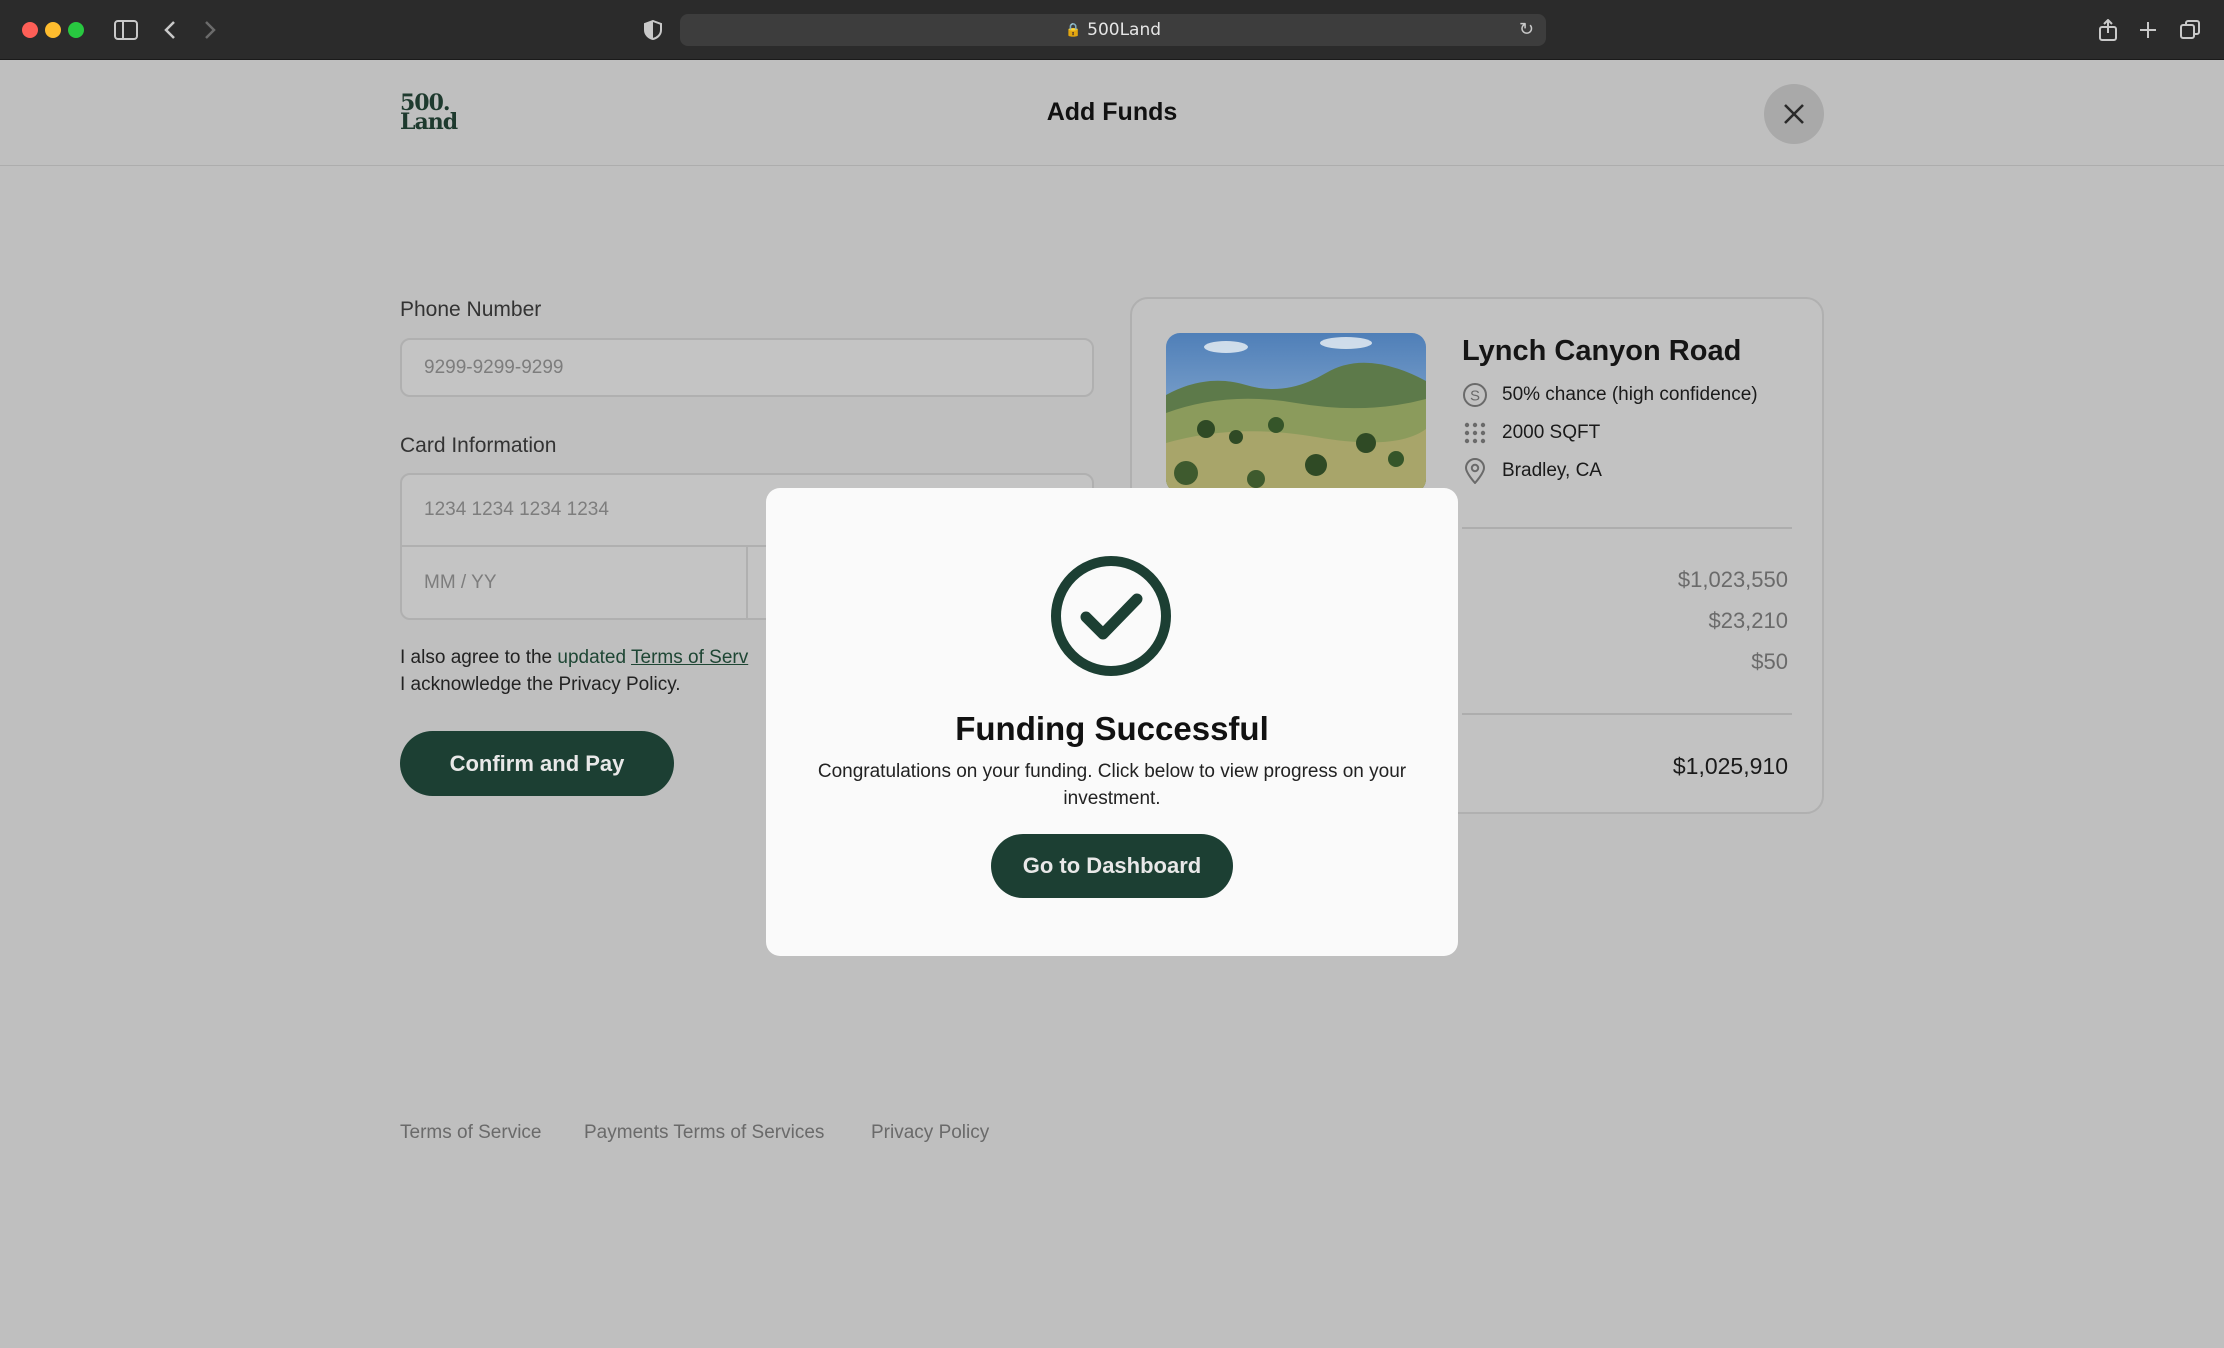  Describe the element at coordinates (2148, 30) in the screenshot. I see `new-tab-icon` at that location.